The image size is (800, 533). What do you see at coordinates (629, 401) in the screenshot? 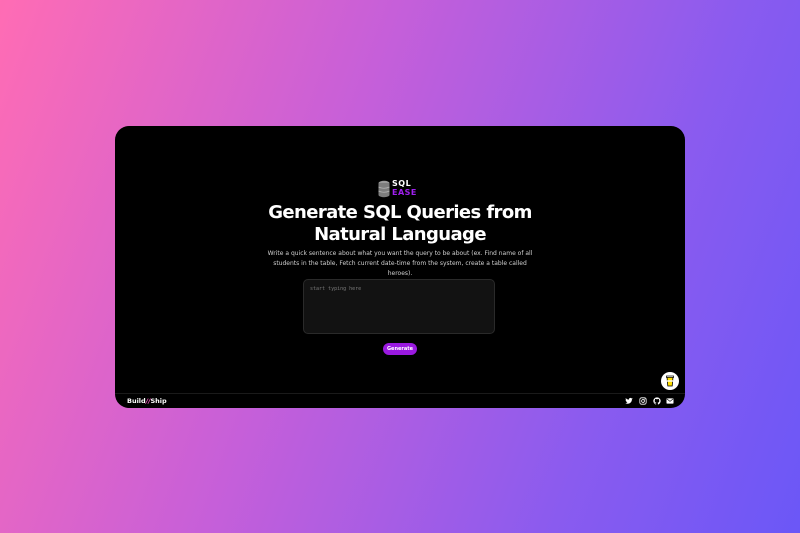
I see `twitter-icon` at bounding box center [629, 401].